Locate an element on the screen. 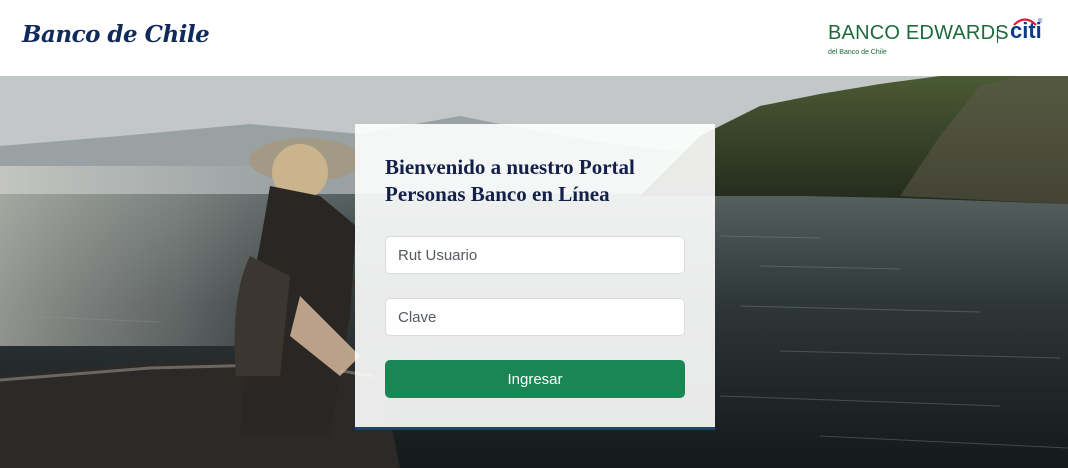 The image size is (1068, 468). clave-input is located at coordinates (535, 317).